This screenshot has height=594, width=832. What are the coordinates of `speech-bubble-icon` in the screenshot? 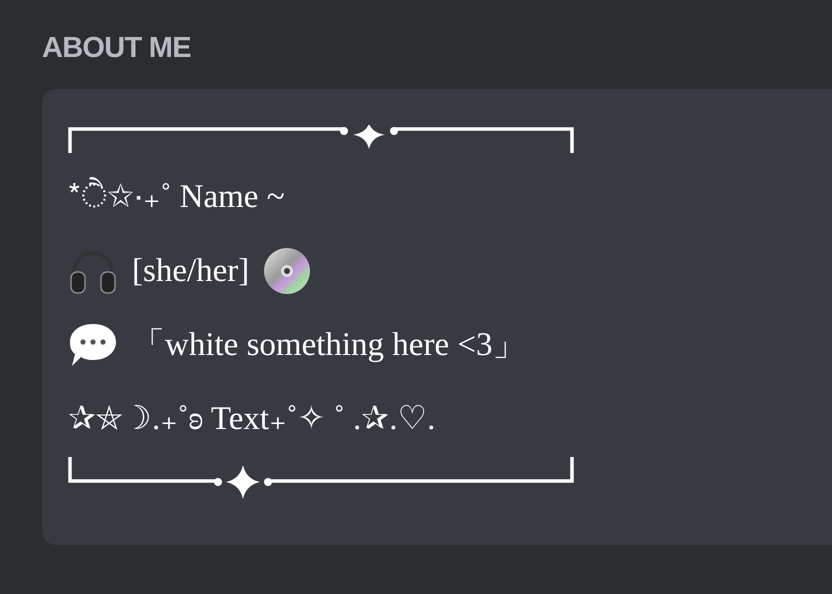 It's located at (93, 345).